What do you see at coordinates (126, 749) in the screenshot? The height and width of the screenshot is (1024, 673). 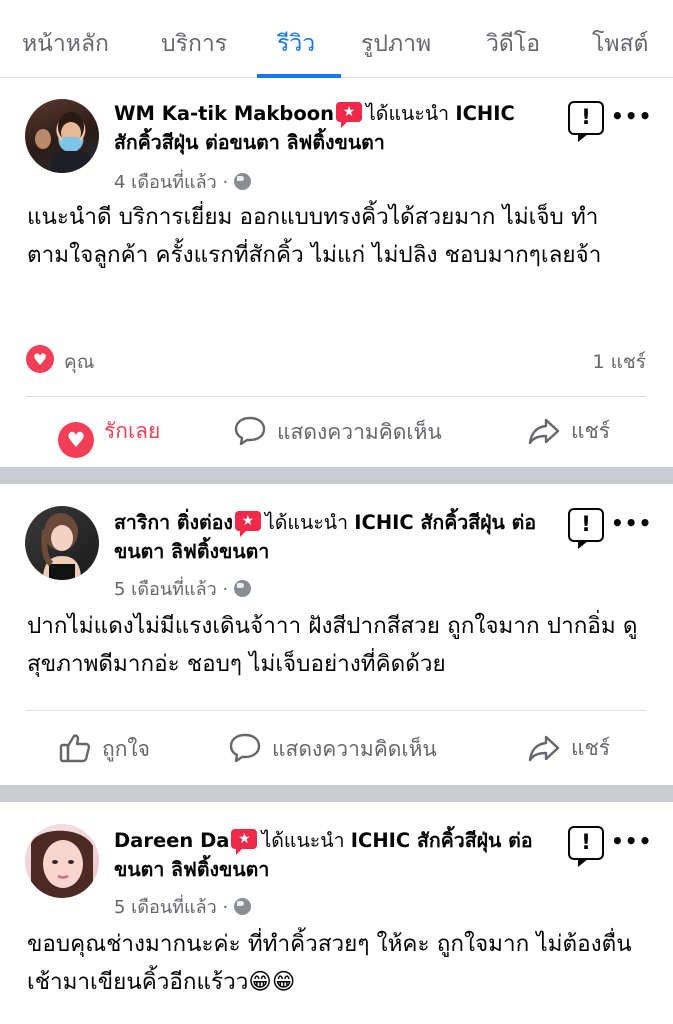 I see `like-button-label: ถูกใจ` at bounding box center [126, 749].